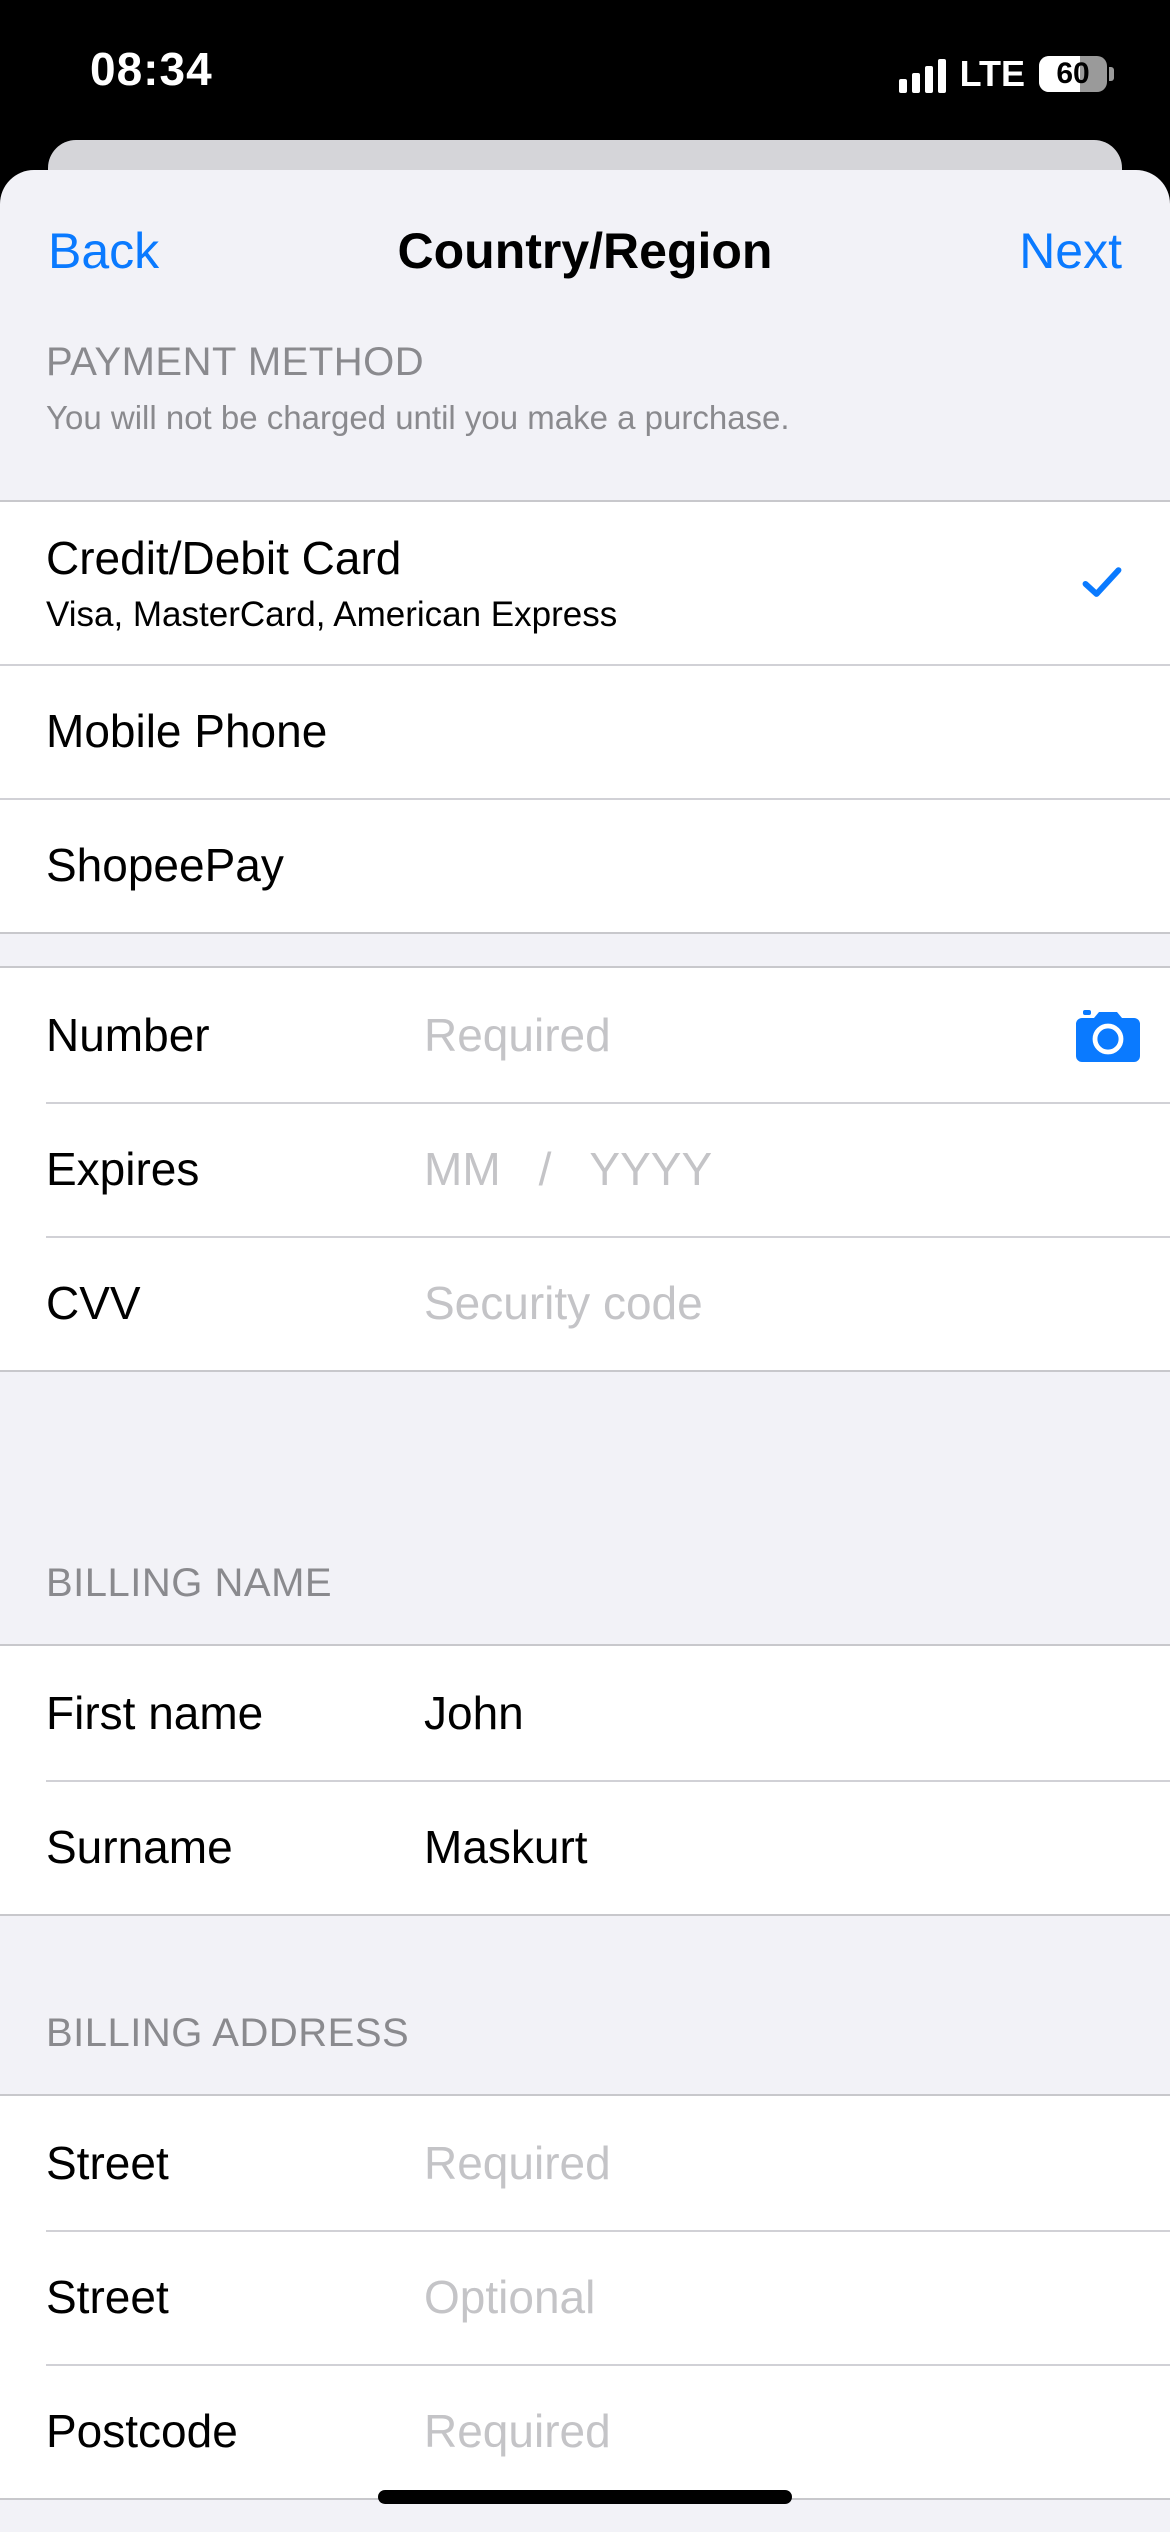 Image resolution: width=1170 pixels, height=2532 pixels. What do you see at coordinates (189, 1583) in the screenshot?
I see `billing-name-title: BILLING NAME` at bounding box center [189, 1583].